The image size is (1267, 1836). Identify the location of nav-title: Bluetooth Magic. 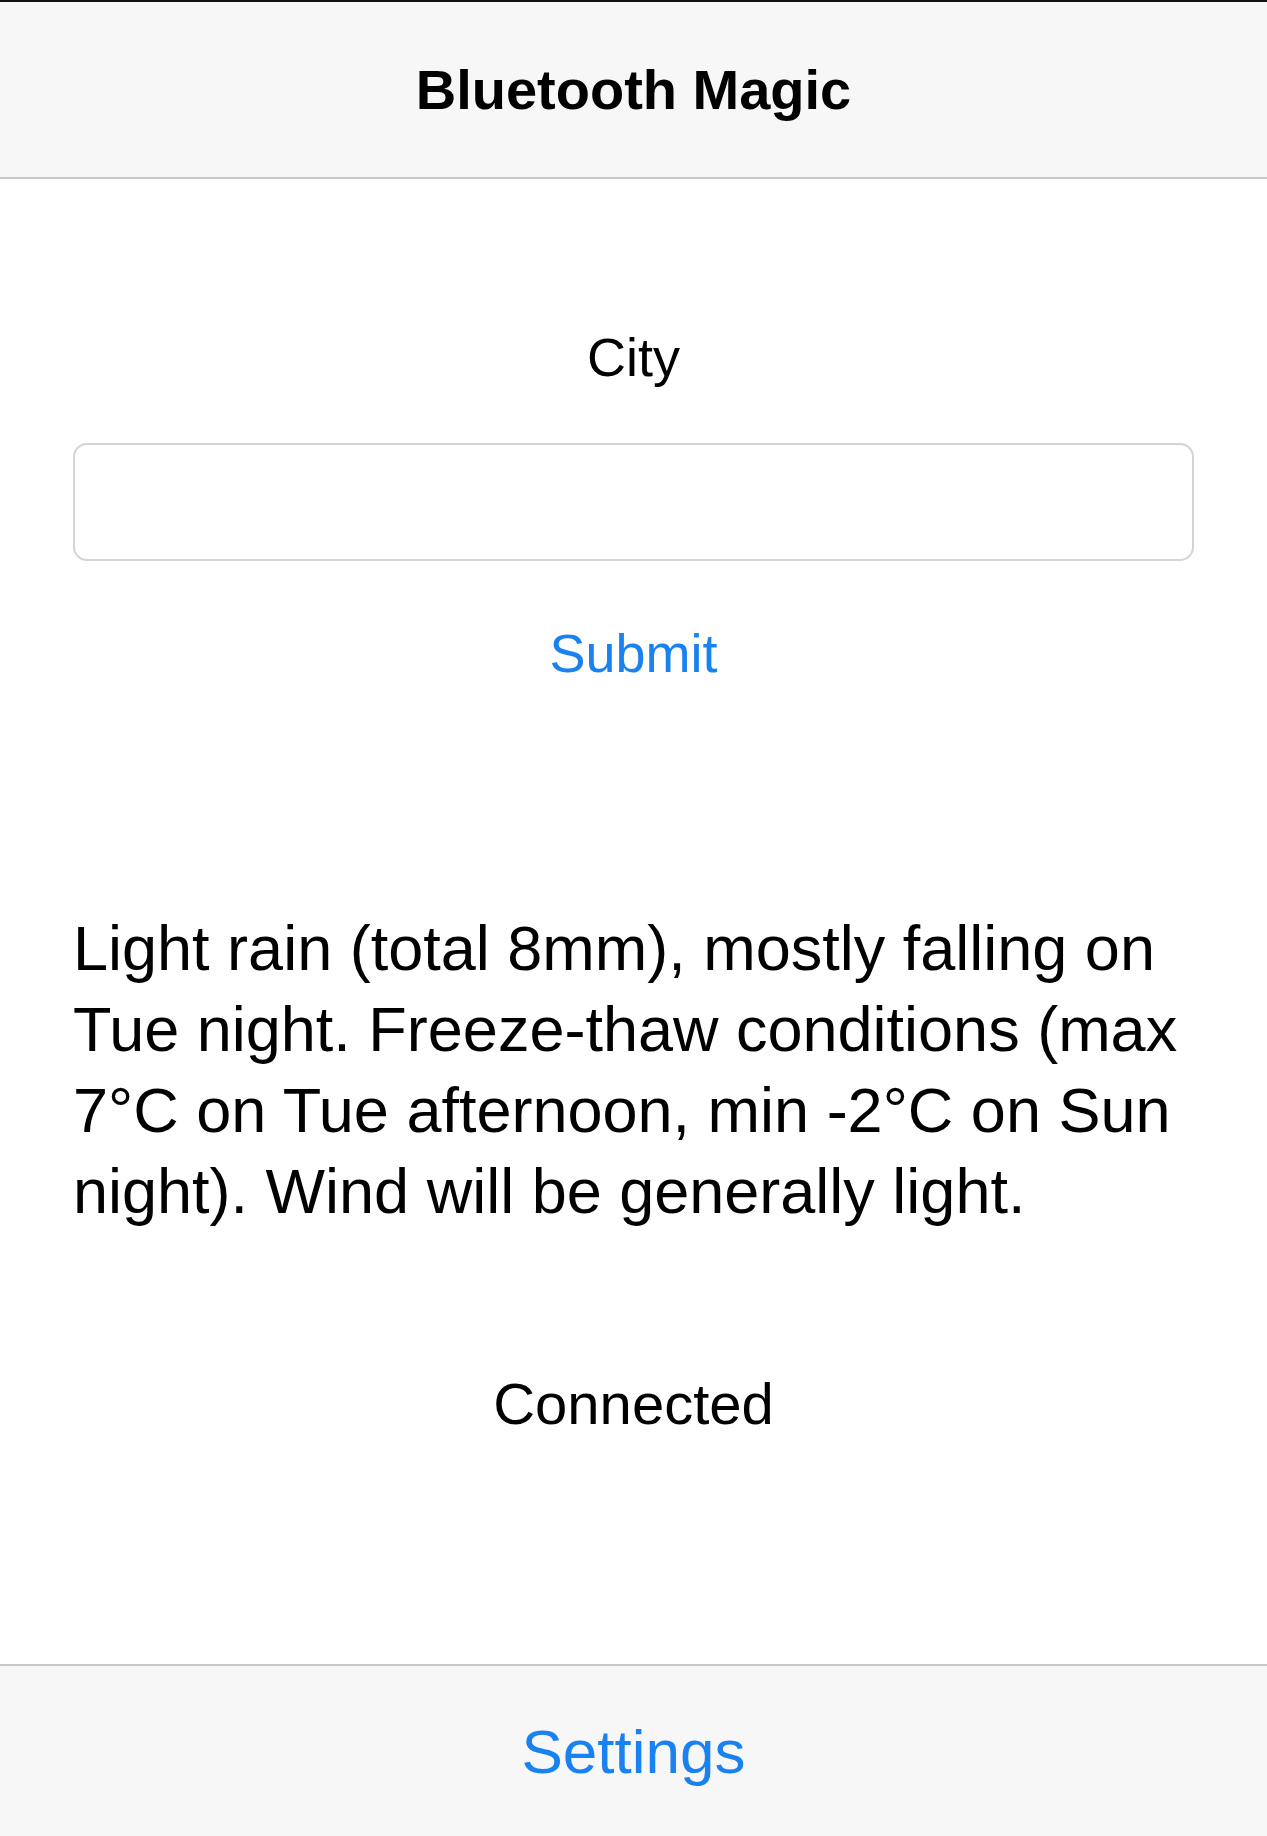
(633, 89).